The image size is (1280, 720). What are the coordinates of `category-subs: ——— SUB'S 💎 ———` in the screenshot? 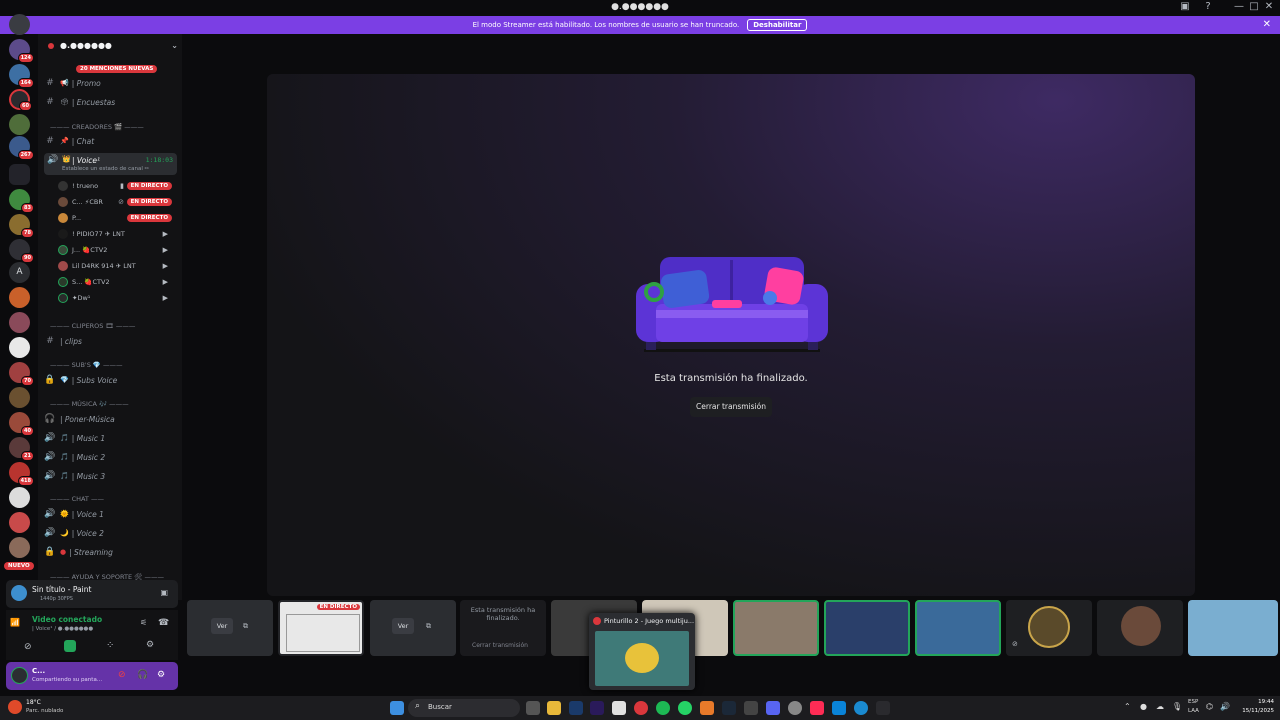 It's located at (86, 365).